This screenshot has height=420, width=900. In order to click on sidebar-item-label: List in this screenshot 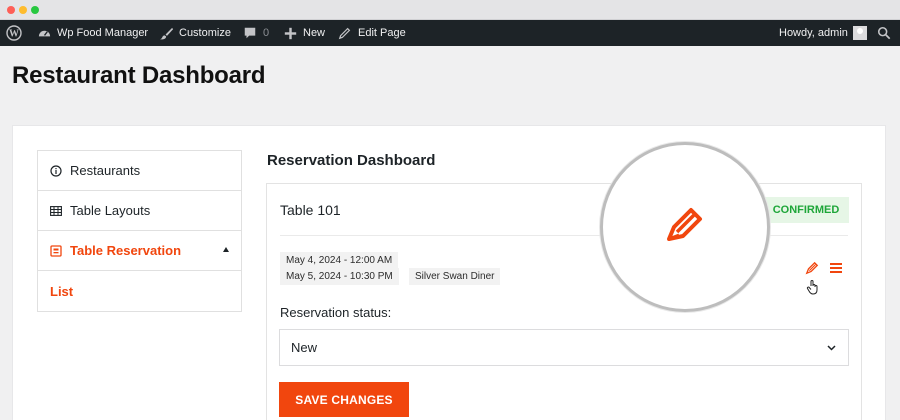, I will do `click(62, 291)`.